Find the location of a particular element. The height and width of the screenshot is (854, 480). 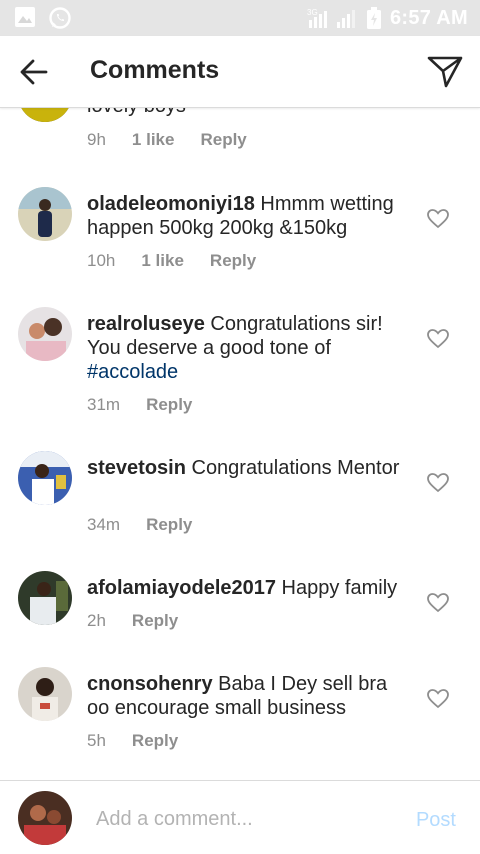

comment-message: Congratulations Mentor is located at coordinates (292, 468).